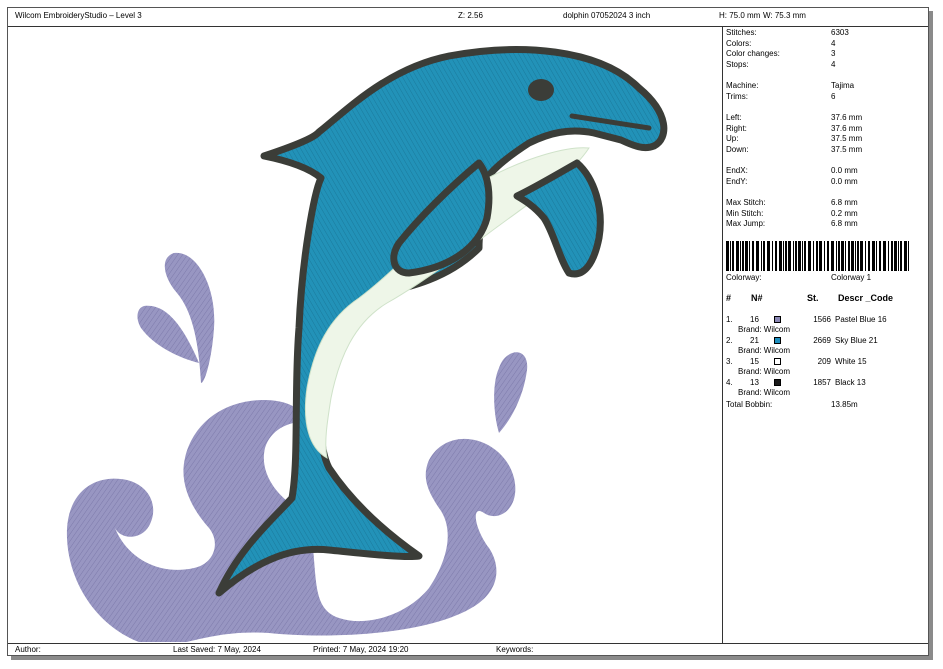  I want to click on endx-value: 0.0 mm, so click(844, 170).